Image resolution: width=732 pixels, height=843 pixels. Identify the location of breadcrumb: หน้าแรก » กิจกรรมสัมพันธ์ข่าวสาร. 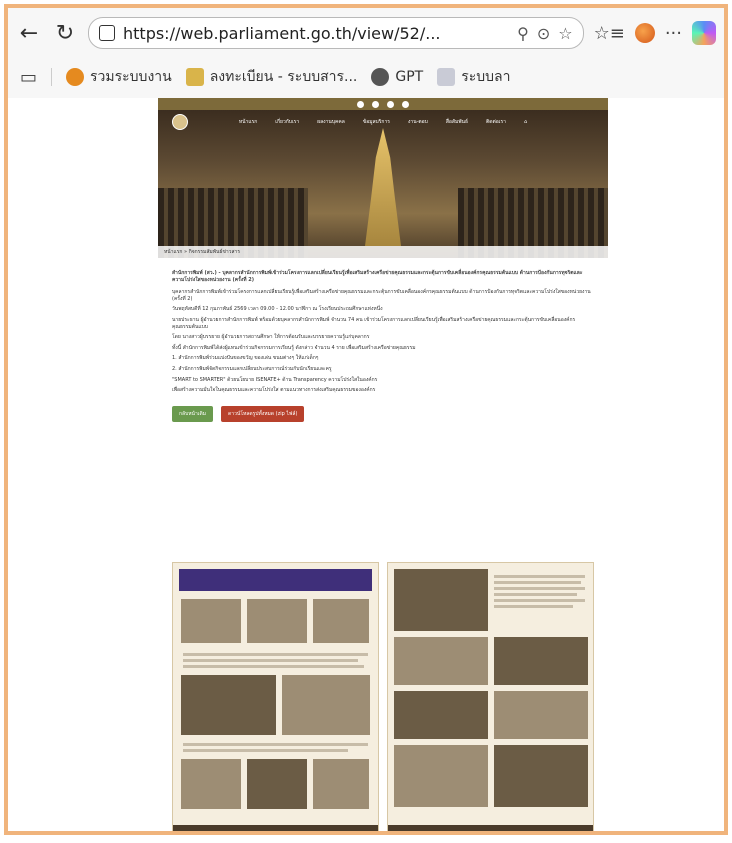
(383, 252).